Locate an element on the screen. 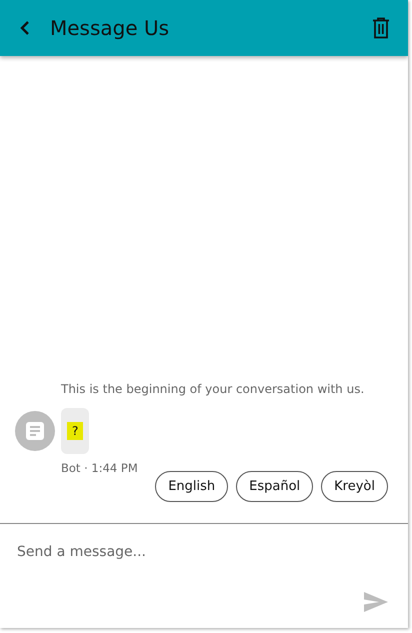 The image size is (412, 633). window-title: Message Us is located at coordinates (110, 28).